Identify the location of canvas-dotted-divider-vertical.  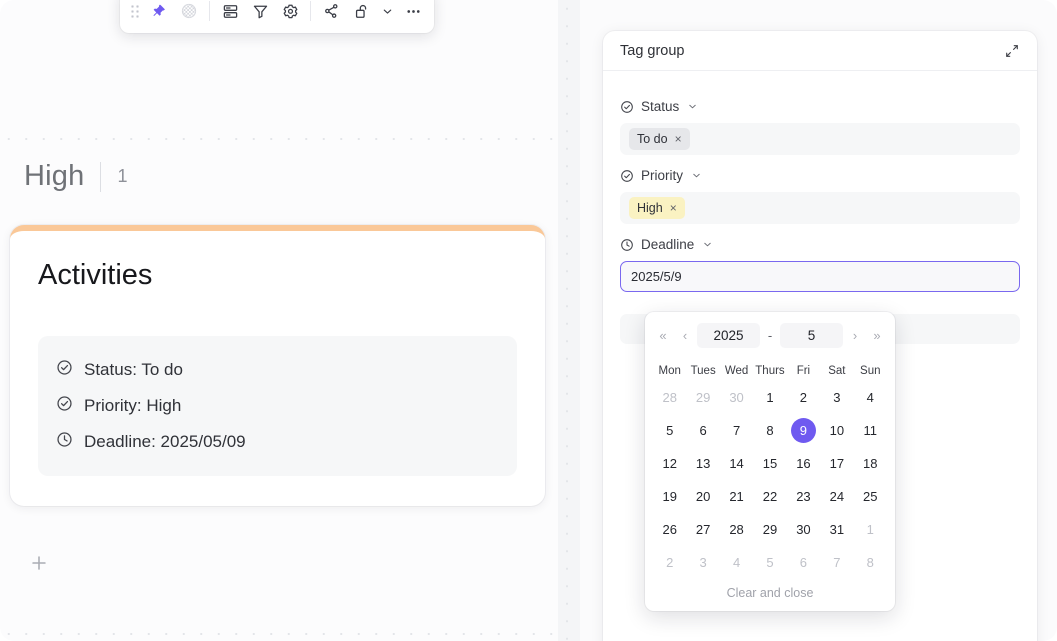
(567, 320).